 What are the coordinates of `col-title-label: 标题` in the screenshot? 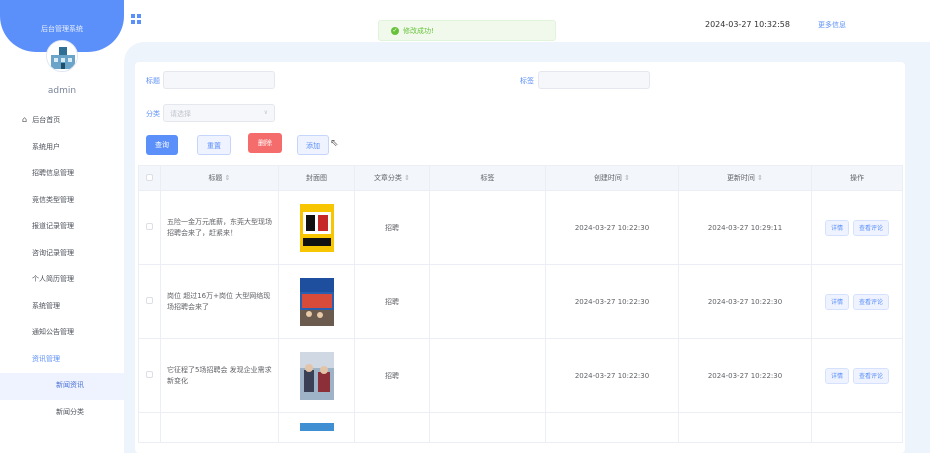 It's located at (215, 178).